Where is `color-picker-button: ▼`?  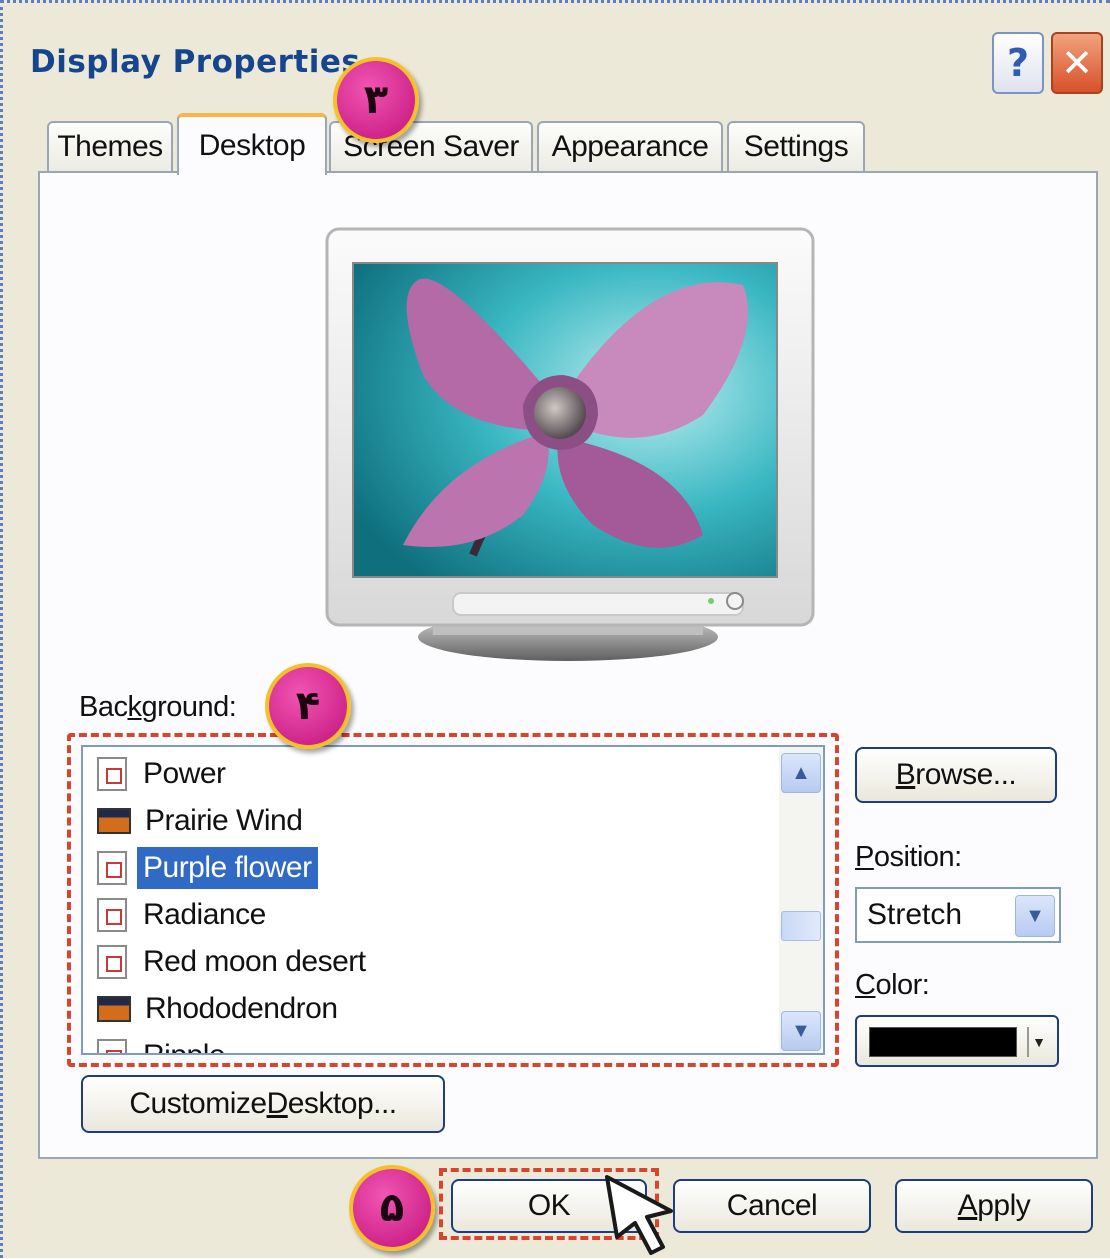 color-picker-button: ▼ is located at coordinates (957, 1041).